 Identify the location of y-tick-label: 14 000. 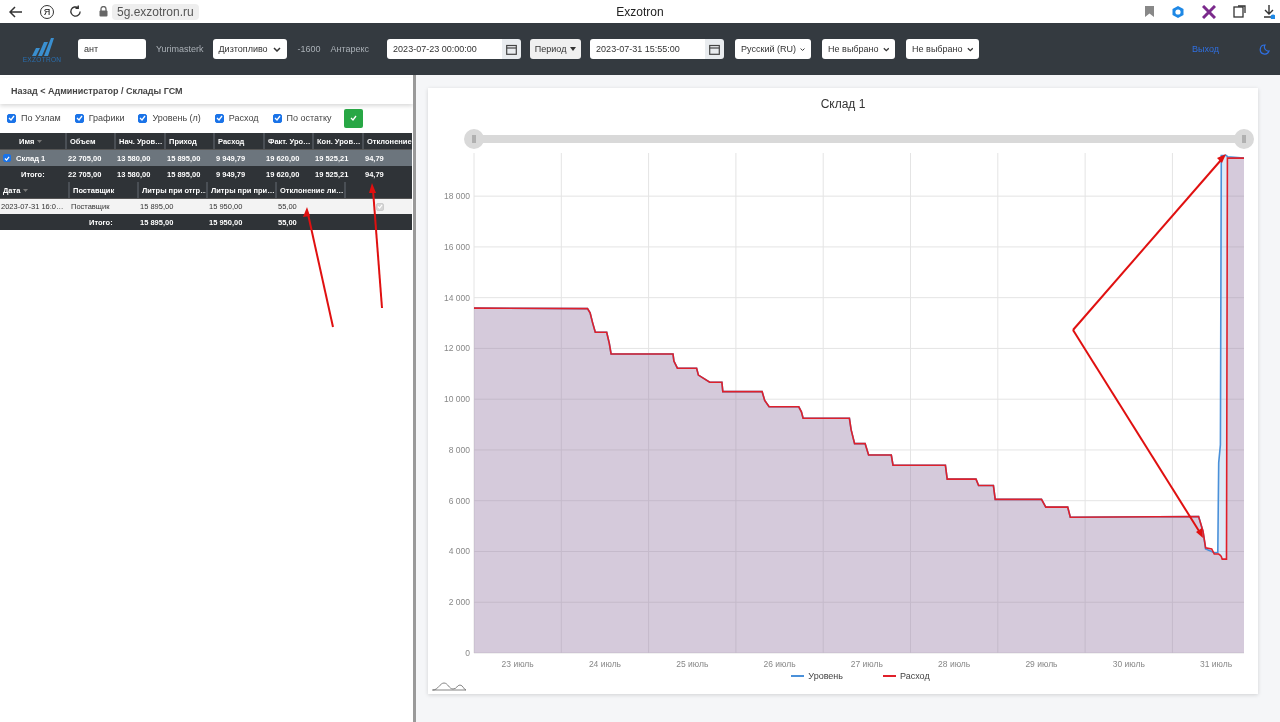
(457, 297).